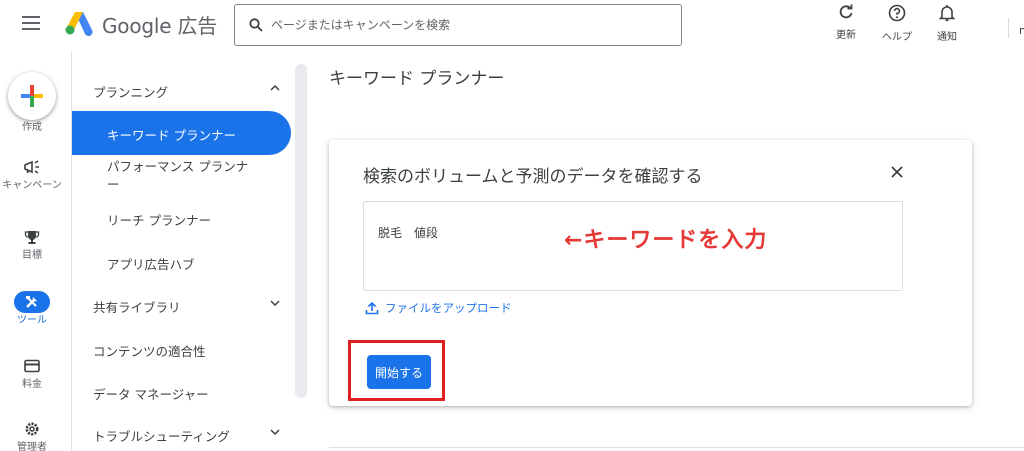 The height and width of the screenshot is (451, 1024). What do you see at coordinates (131, 92) in the screenshot?
I see `nav-section-label: プランニング` at bounding box center [131, 92].